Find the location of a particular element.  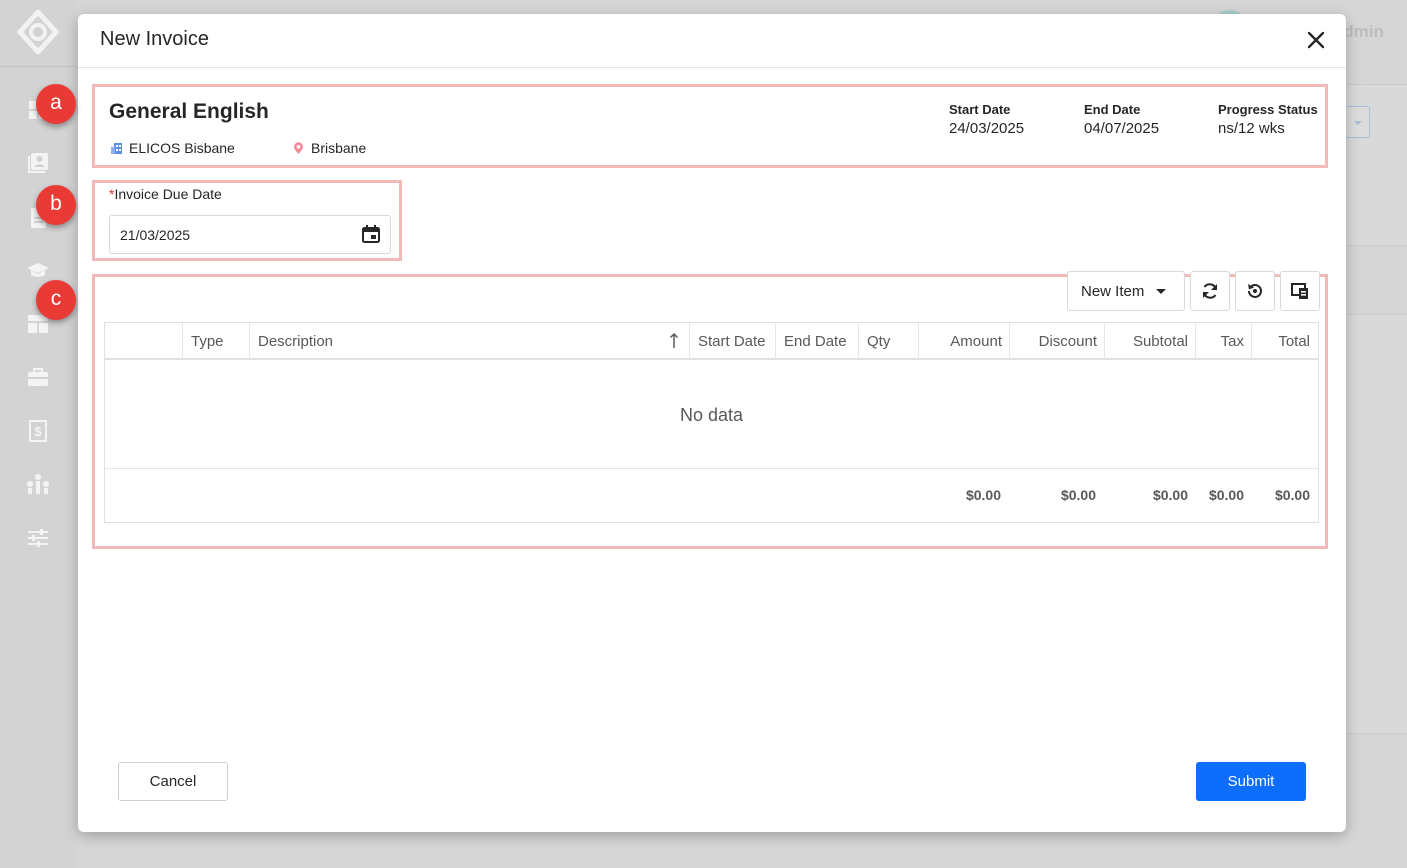

briefcase-icon is located at coordinates (38, 377).